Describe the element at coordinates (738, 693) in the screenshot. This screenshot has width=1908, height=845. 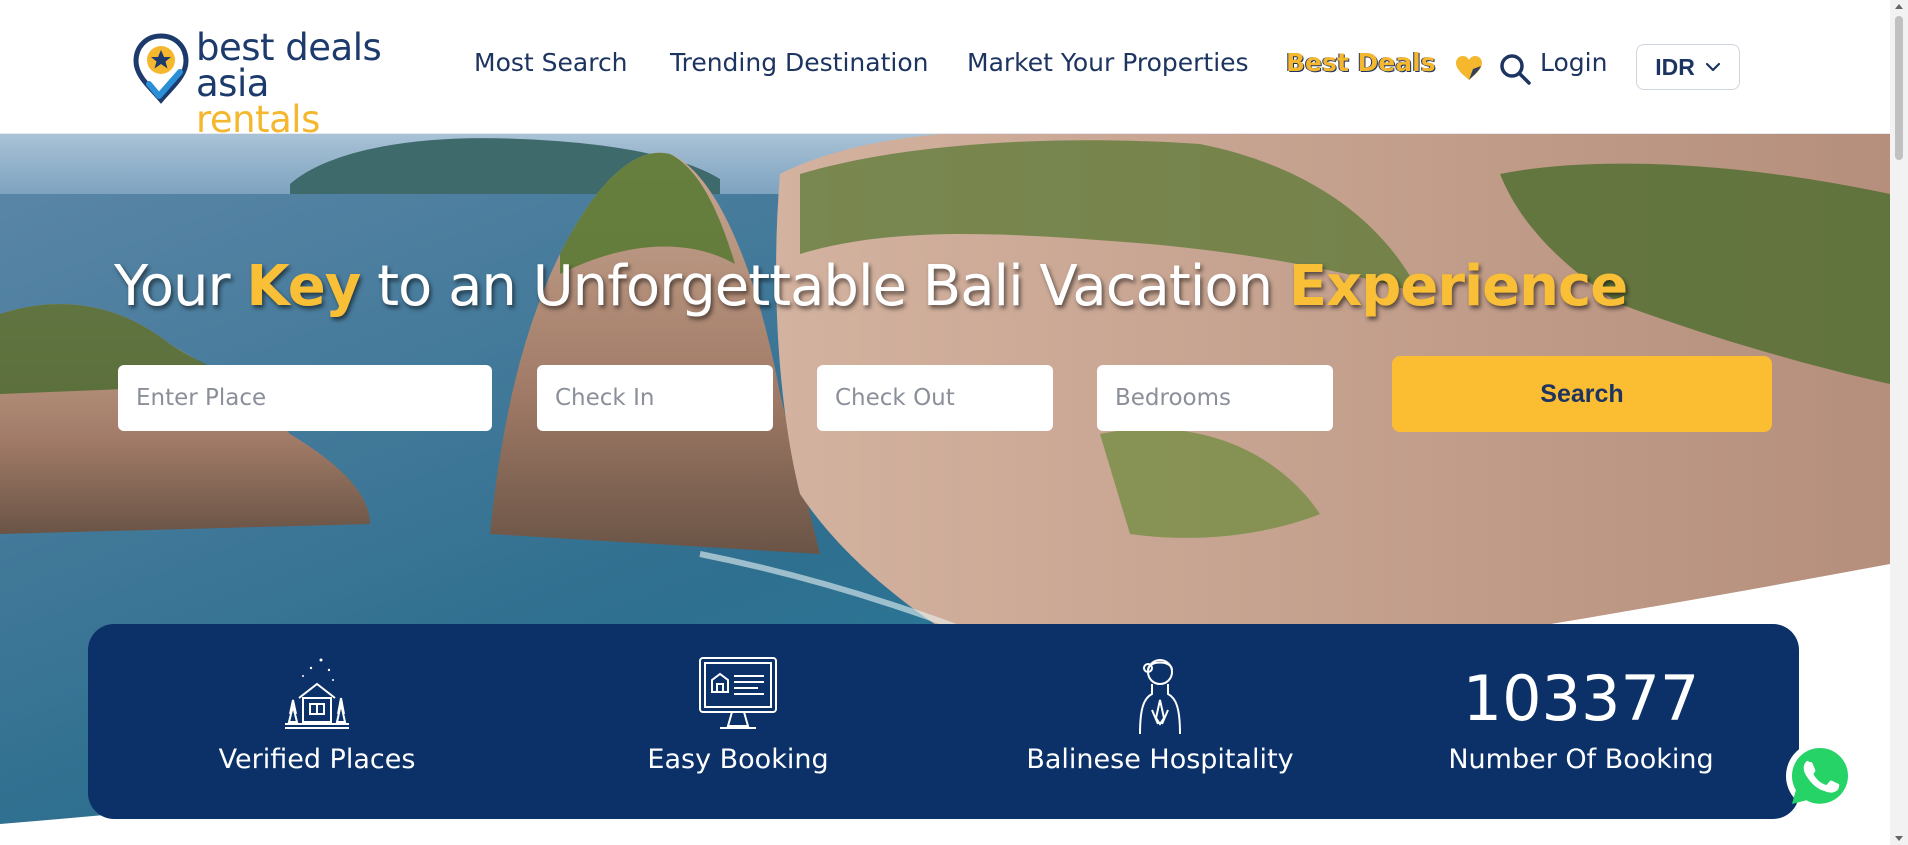
I see `computer-booking-icon` at that location.